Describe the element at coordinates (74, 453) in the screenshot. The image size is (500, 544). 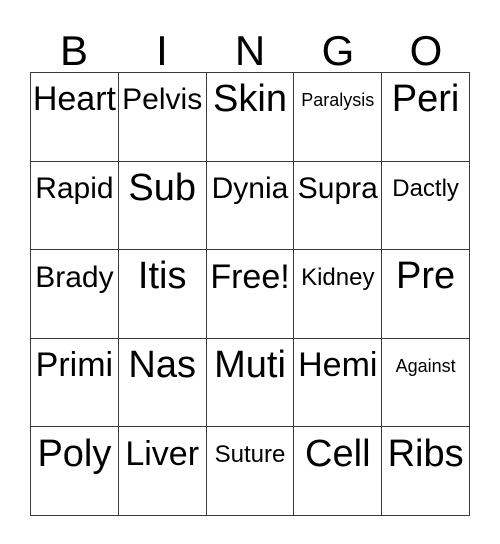
I see `bingo-cell-label: Poly` at that location.